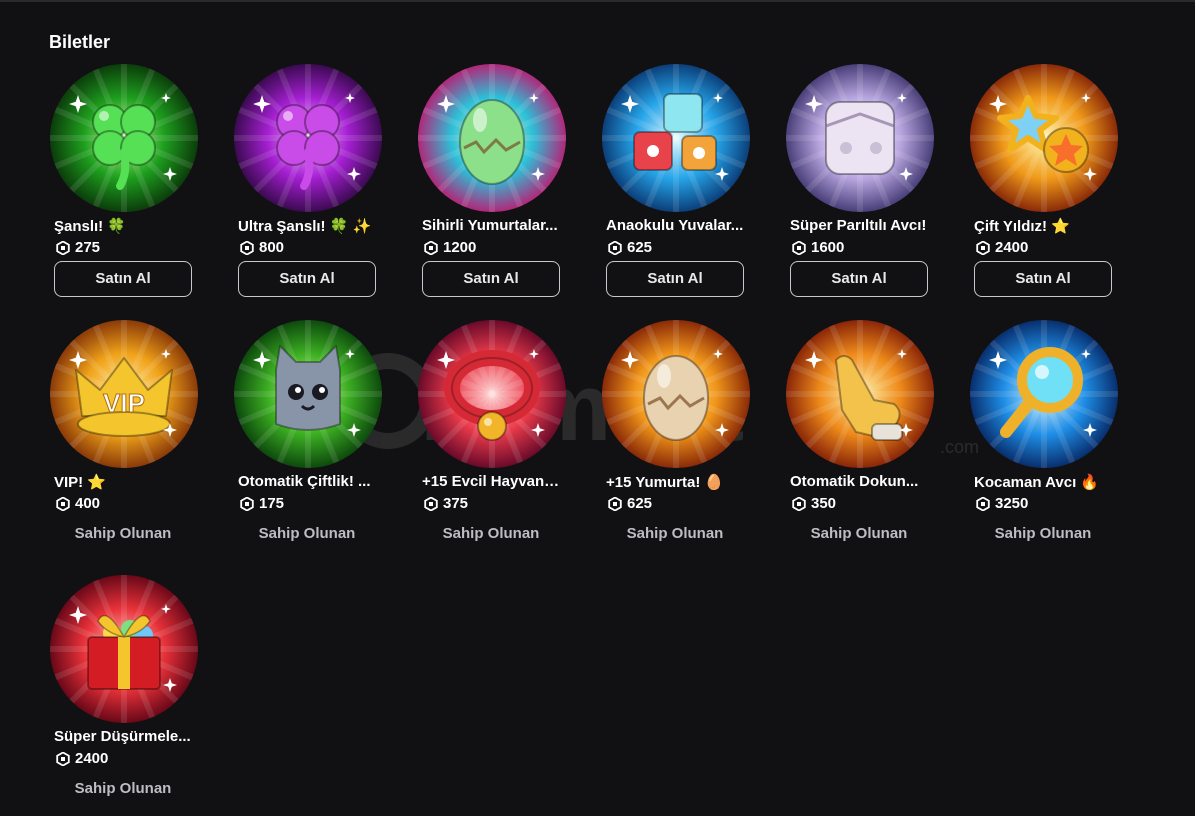 The width and height of the screenshot is (1195, 816). I want to click on price-row: 1200, so click(450, 247).